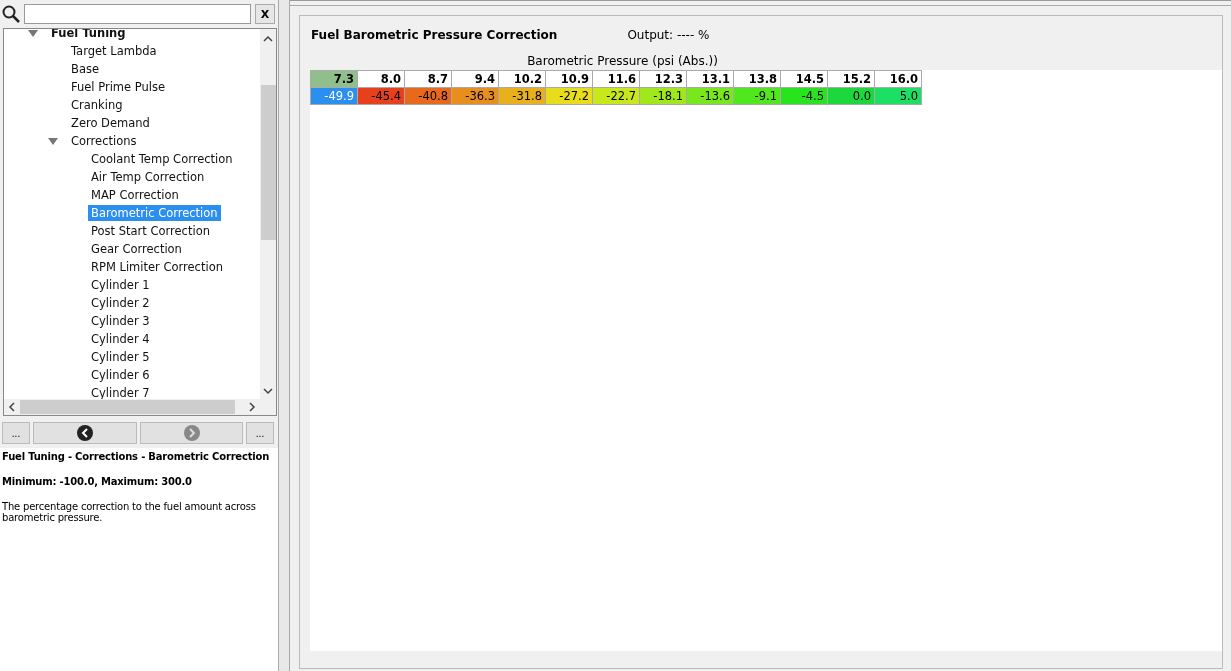 The image size is (1231, 671). What do you see at coordinates (136, 456) in the screenshot?
I see `info-path: Fuel Tuning - Corrections - Barometric Correction` at bounding box center [136, 456].